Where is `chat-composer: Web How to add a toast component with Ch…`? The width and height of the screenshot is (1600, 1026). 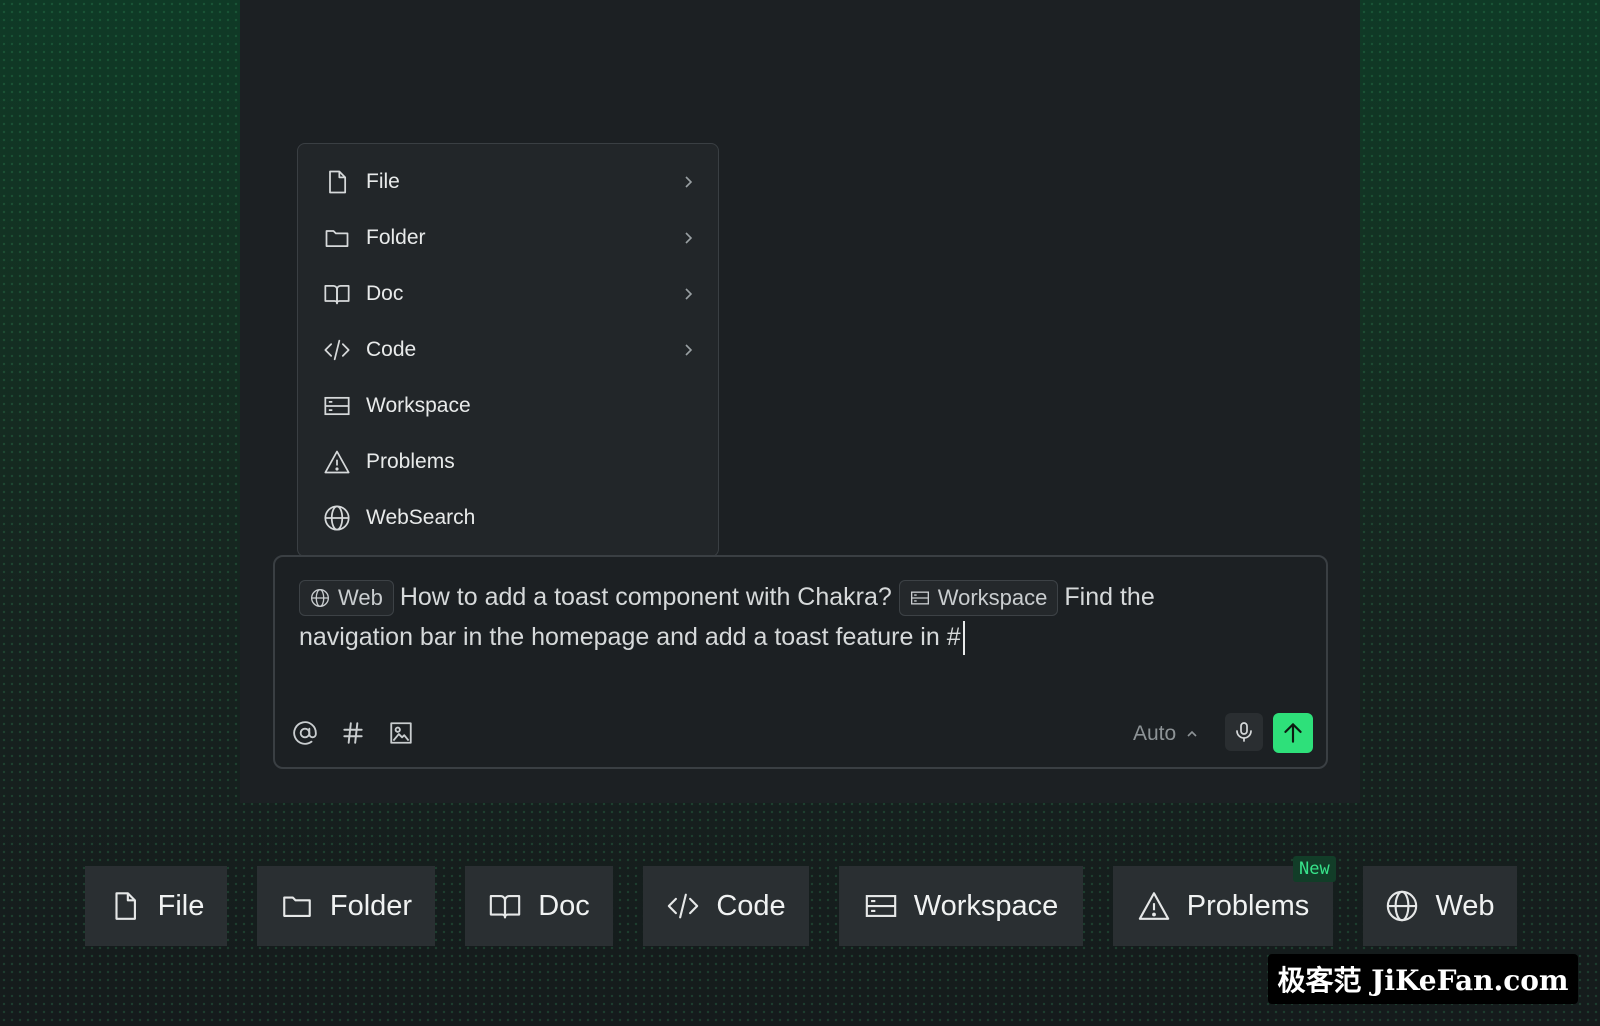
chat-composer: Web How to add a toast component with Ch… is located at coordinates (800, 662).